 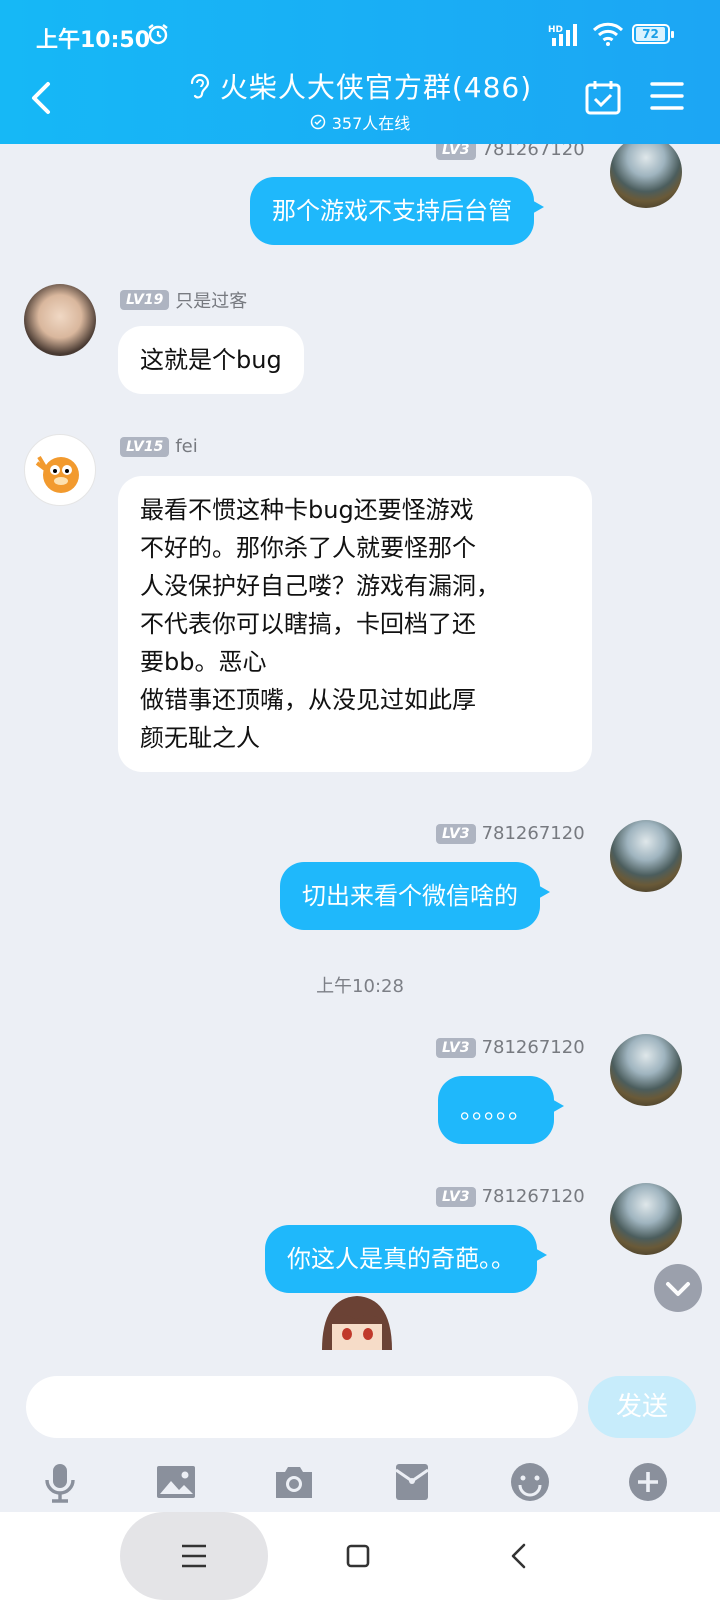 I want to click on message-bubble: 切出来看个微信啥的, so click(x=415, y=896).